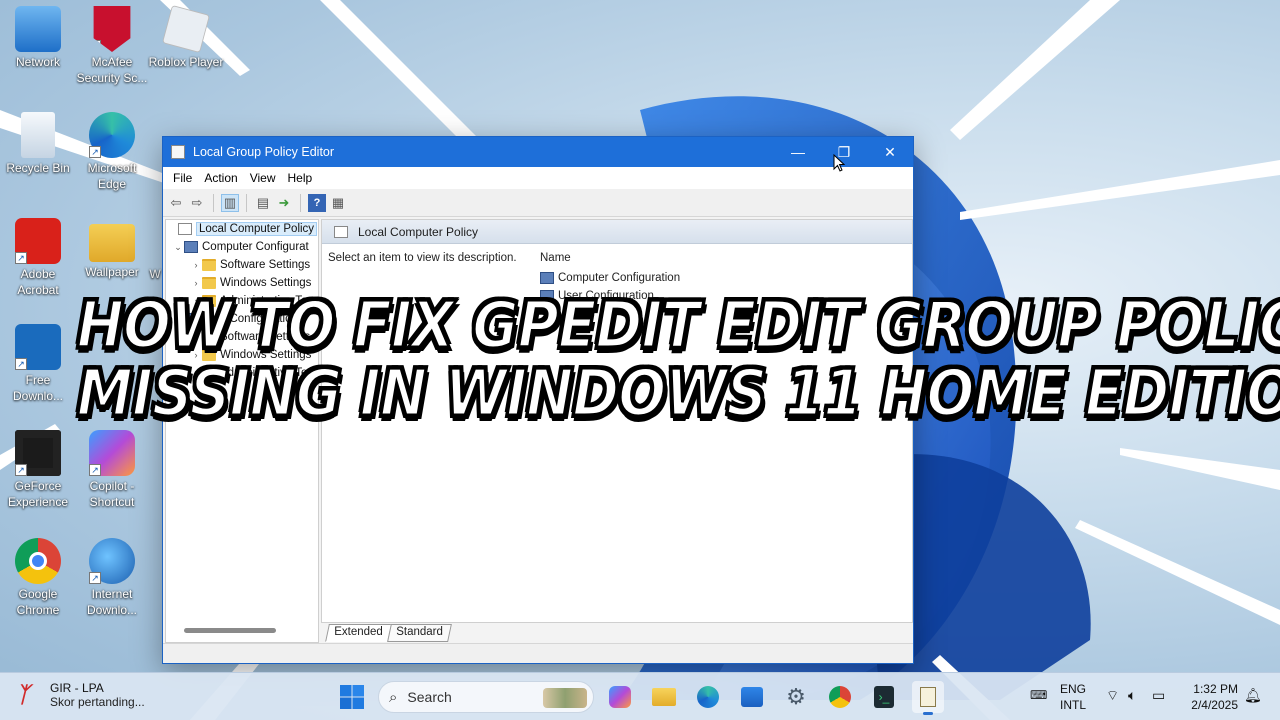 The image size is (1280, 720). I want to click on chevron-down-icon: ⌄, so click(178, 247).